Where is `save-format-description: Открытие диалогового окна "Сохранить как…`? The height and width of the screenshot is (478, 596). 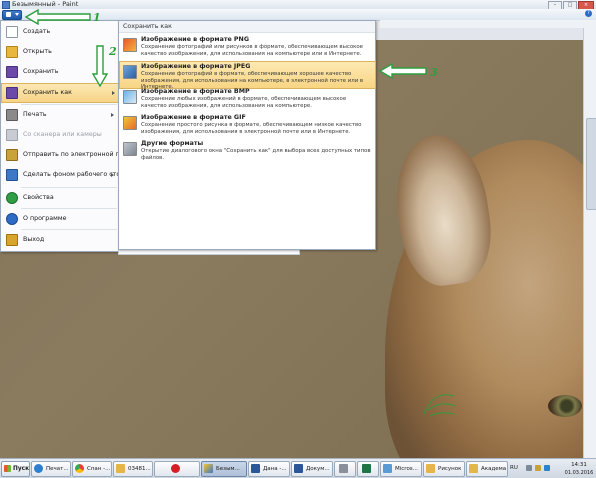
save-format-description: Открытие диалогового окна "Сохранить как… is located at coordinates (256, 154).